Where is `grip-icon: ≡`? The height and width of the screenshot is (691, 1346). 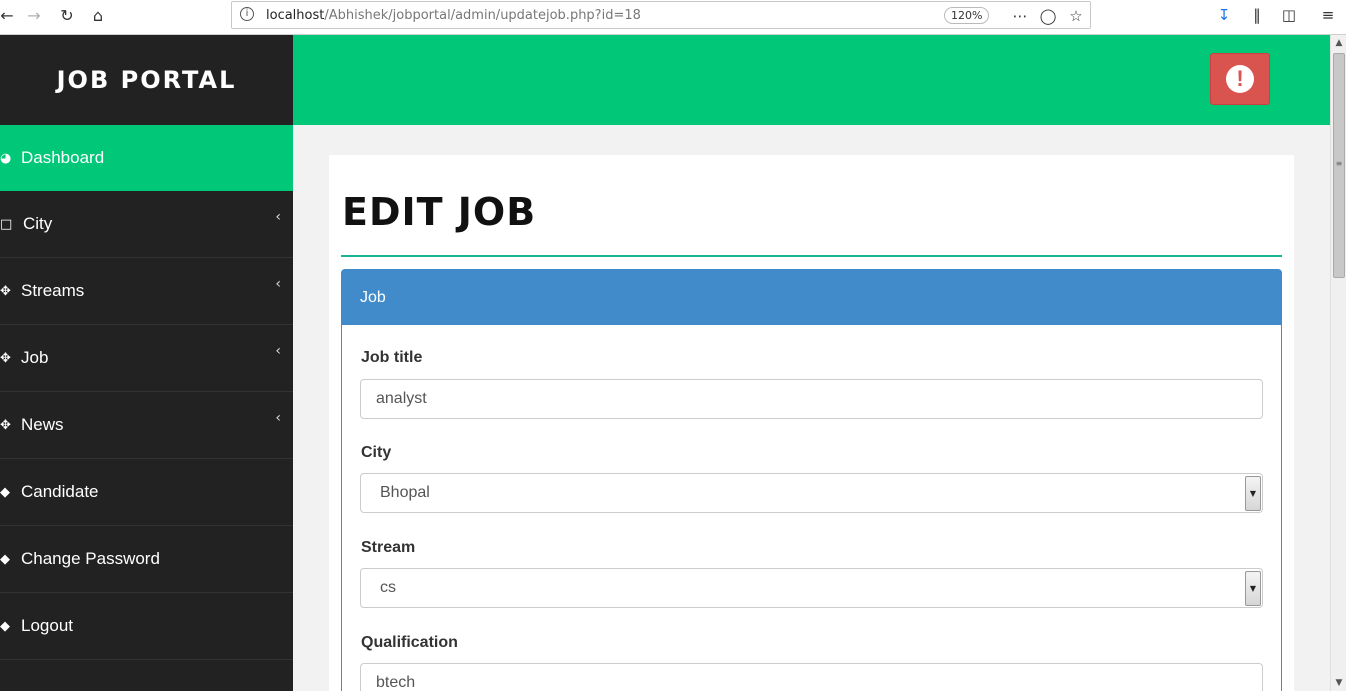
grip-icon: ≡ is located at coordinates (1339, 163).